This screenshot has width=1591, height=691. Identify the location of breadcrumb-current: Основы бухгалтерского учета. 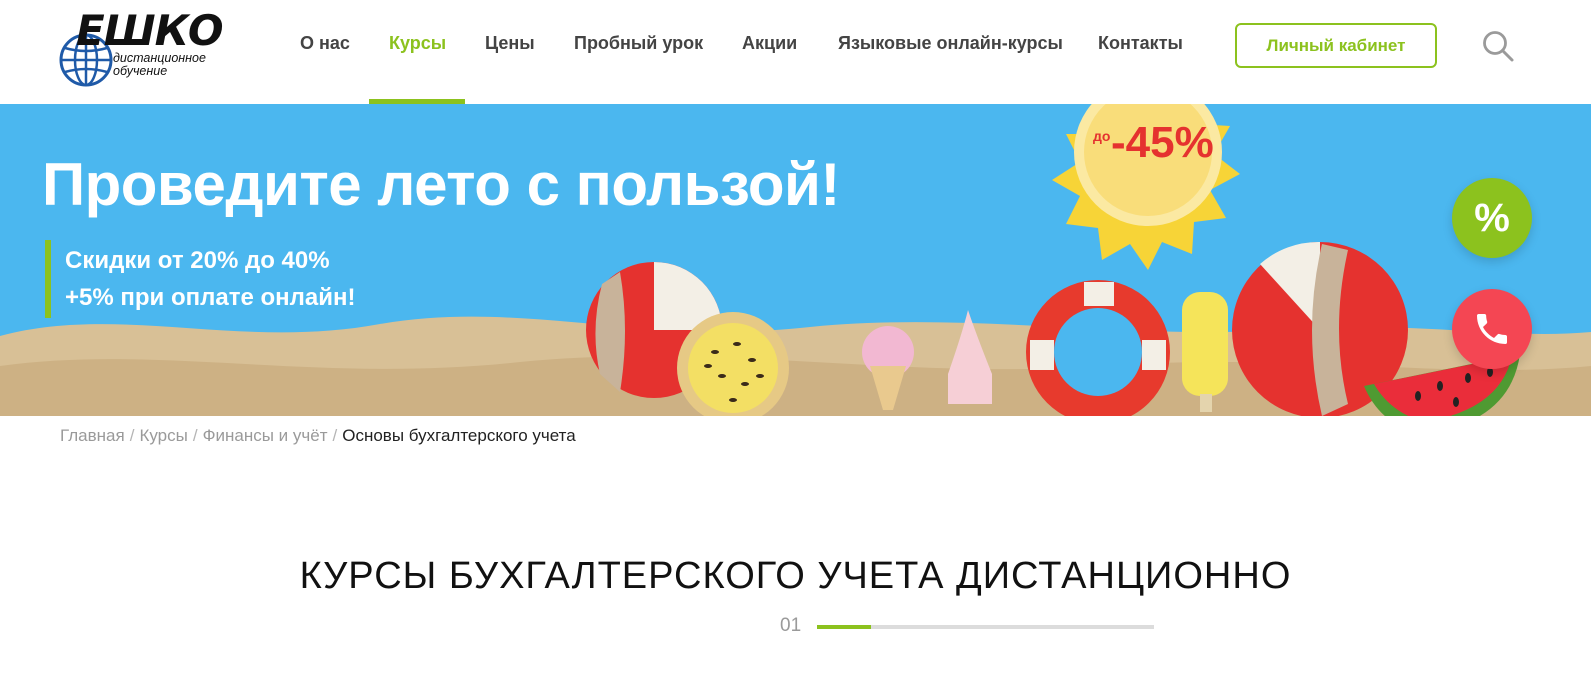
(459, 435).